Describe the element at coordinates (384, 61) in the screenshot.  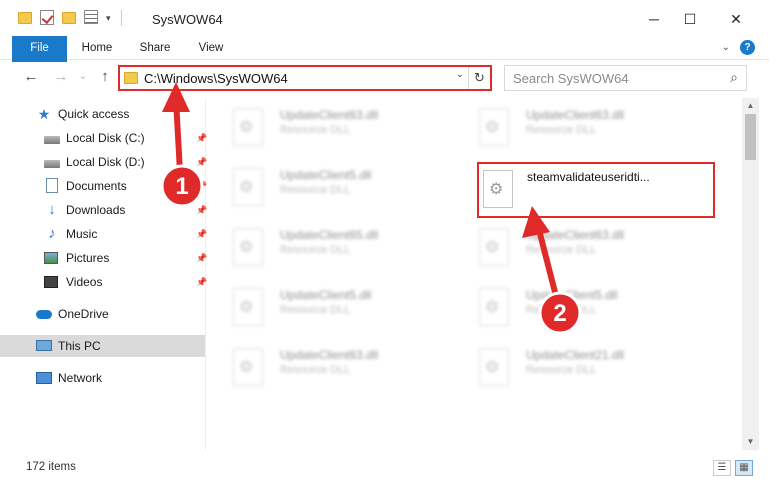
I see `ribbon: File Home Share View ⌄ ?` at that location.